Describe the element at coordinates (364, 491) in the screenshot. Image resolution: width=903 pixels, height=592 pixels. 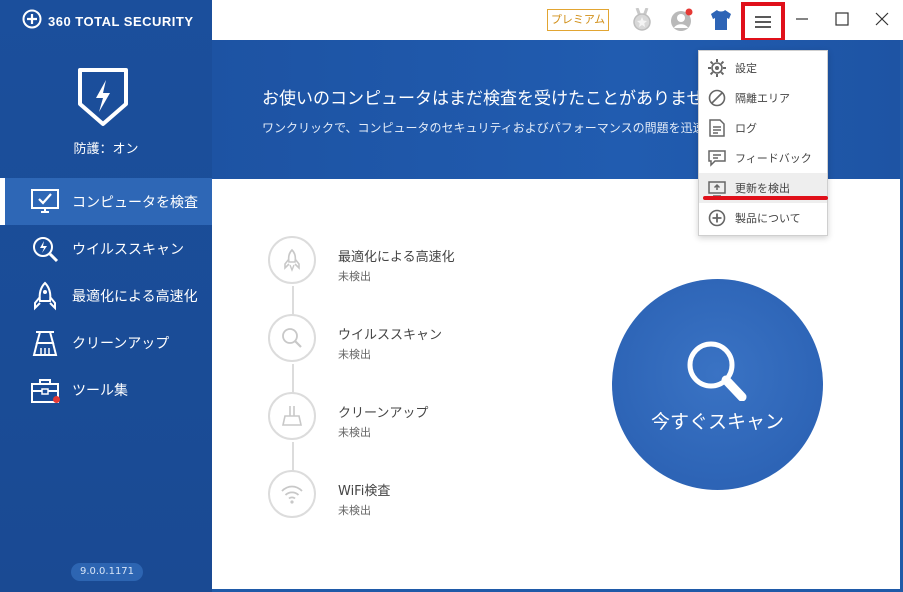
I see `step-title: WiFi検査` at that location.